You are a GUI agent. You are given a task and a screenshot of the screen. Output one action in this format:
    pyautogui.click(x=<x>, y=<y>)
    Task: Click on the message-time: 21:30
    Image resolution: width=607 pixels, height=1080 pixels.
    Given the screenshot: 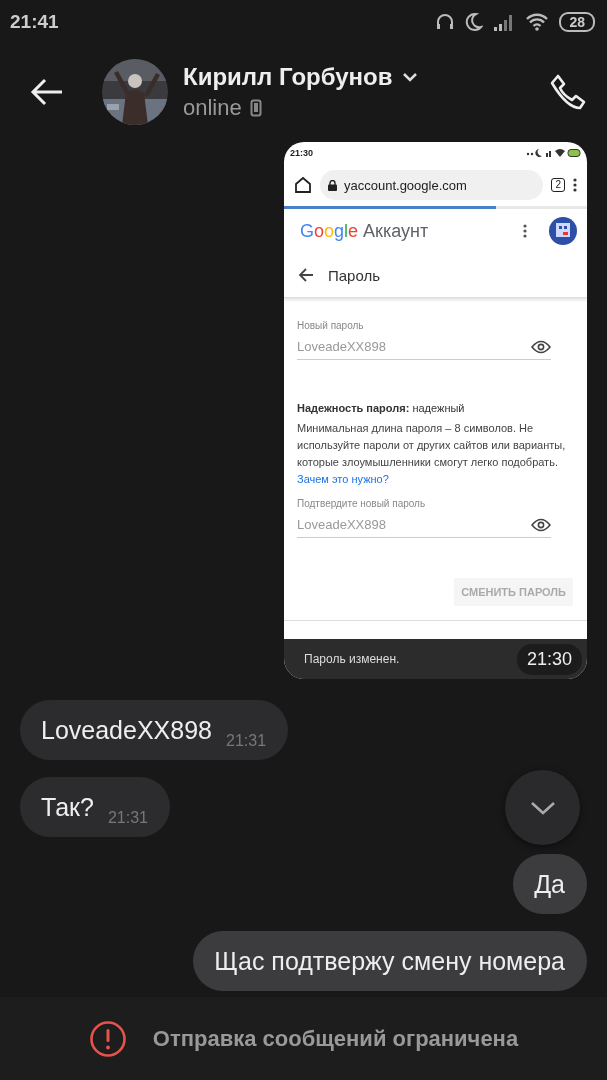 What is the action you would take?
    pyautogui.click(x=549, y=659)
    